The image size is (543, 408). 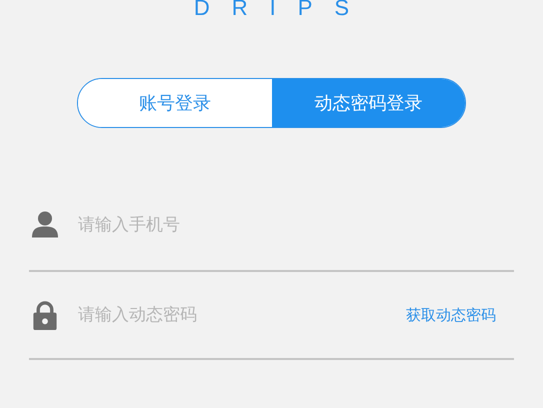 What do you see at coordinates (45, 315) in the screenshot?
I see `lock-icon` at bounding box center [45, 315].